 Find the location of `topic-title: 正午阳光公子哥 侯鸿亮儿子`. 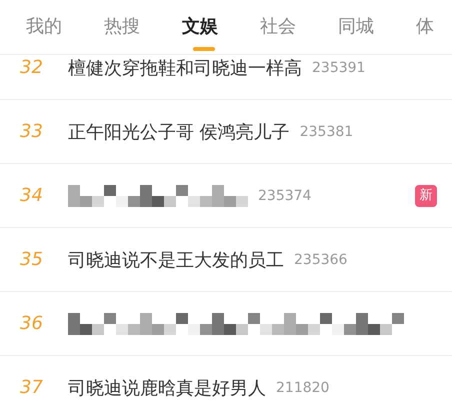

topic-title: 正午阳光公子哥 侯鸿亮儿子 is located at coordinates (179, 132).